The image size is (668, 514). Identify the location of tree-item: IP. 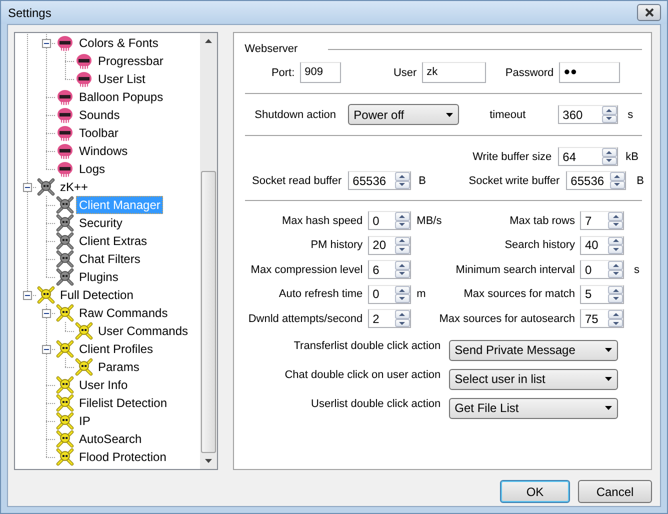
(85, 421).